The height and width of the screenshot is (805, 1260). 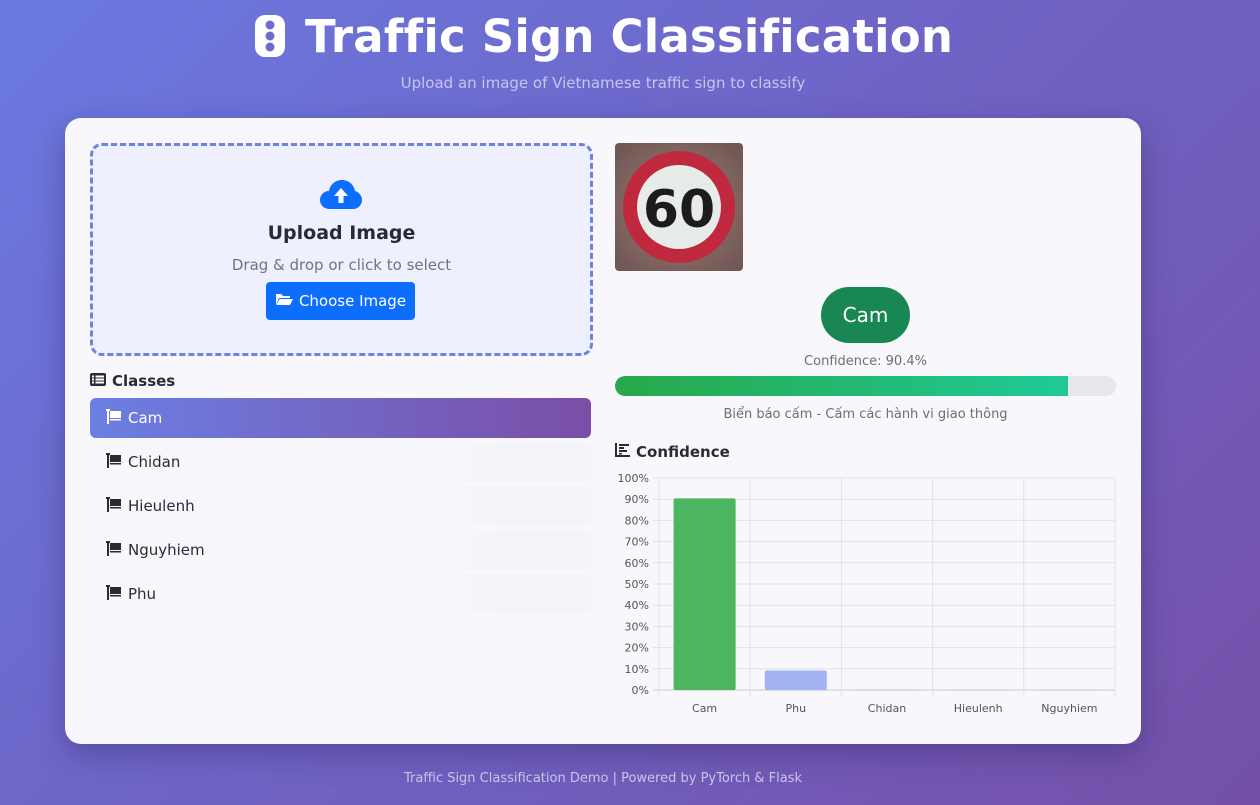 I want to click on folder-open-icon, so click(x=284, y=301).